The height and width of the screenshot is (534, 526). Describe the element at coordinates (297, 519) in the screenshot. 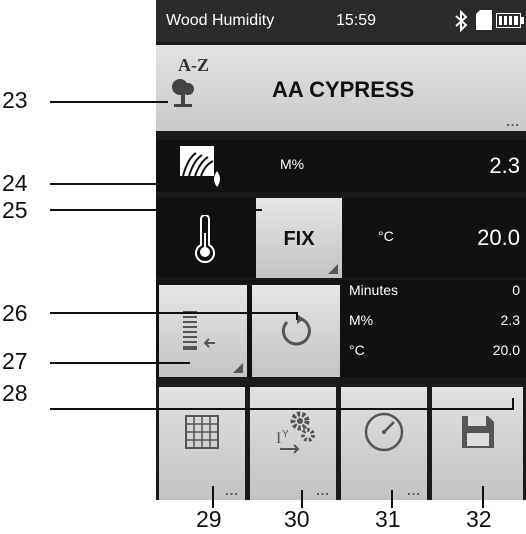

I see `callout-30: 30` at that location.